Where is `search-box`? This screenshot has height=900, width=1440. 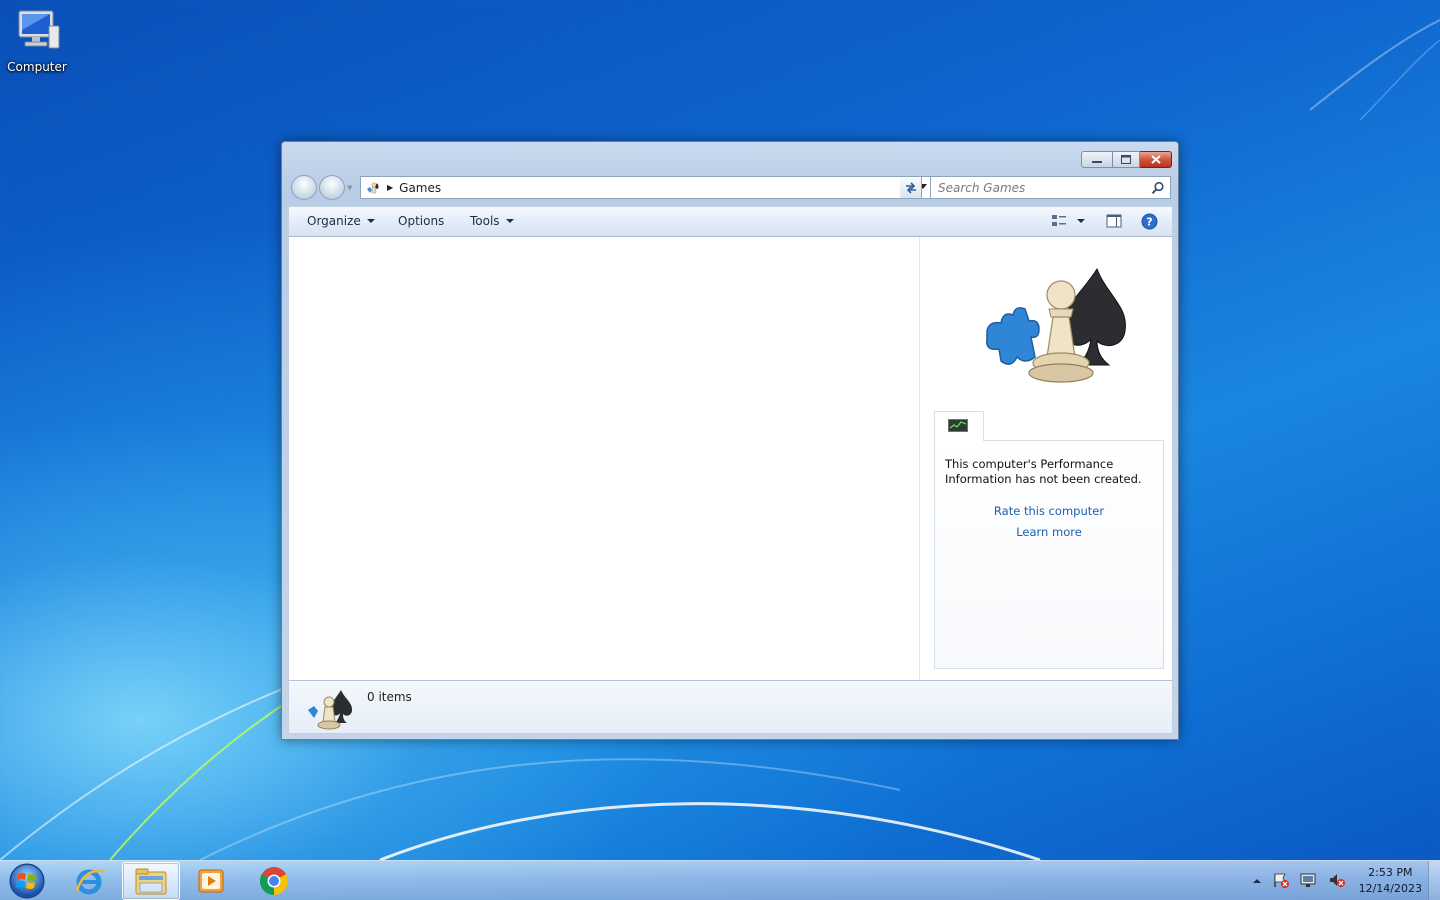
search-box is located at coordinates (1050, 187).